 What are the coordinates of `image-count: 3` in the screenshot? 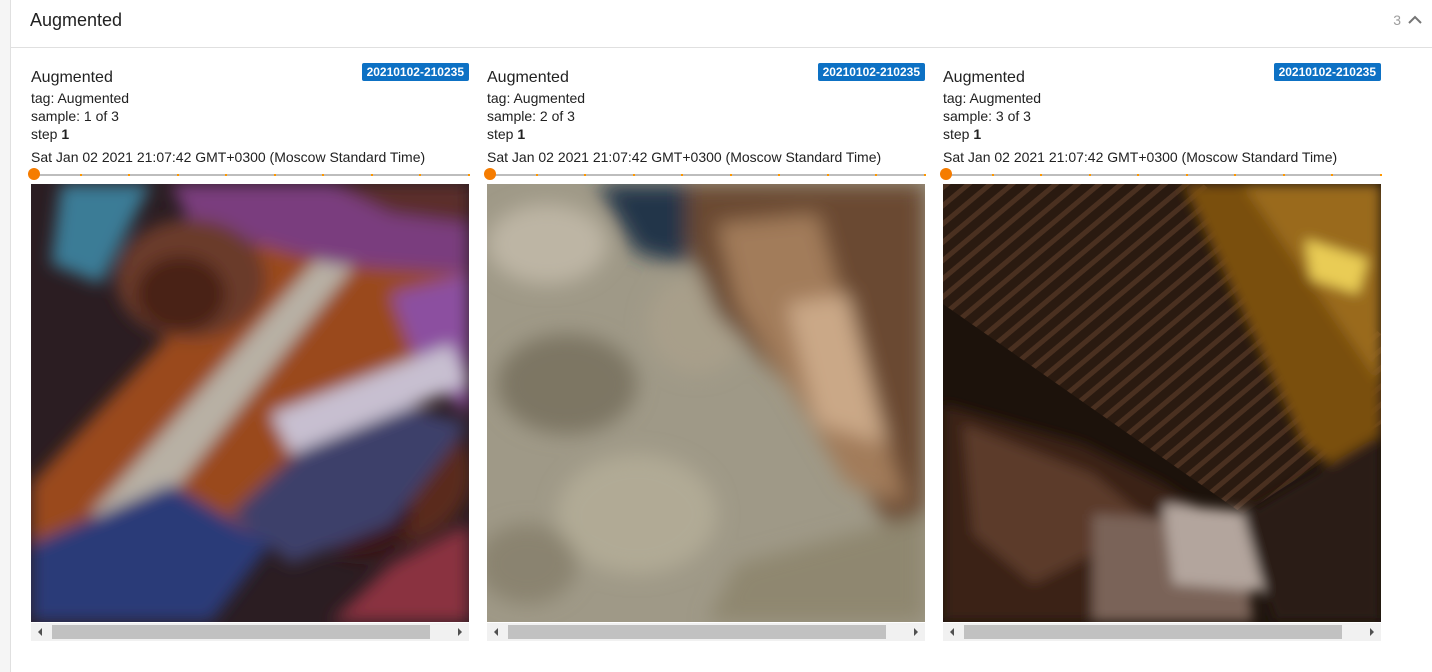 It's located at (1397, 20).